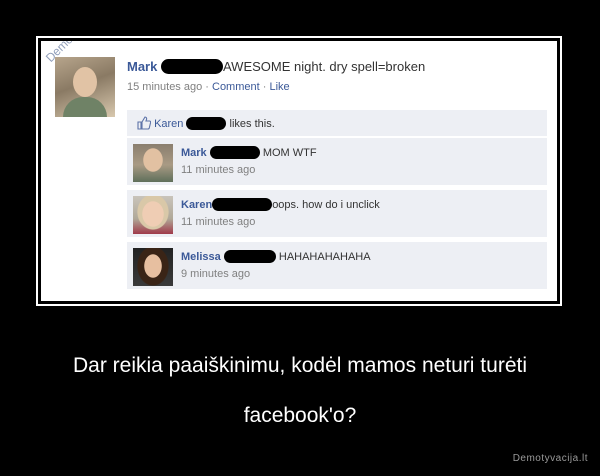 This screenshot has width=600, height=476. Describe the element at coordinates (194, 153) in the screenshot. I see `comment-author: Mark` at that location.